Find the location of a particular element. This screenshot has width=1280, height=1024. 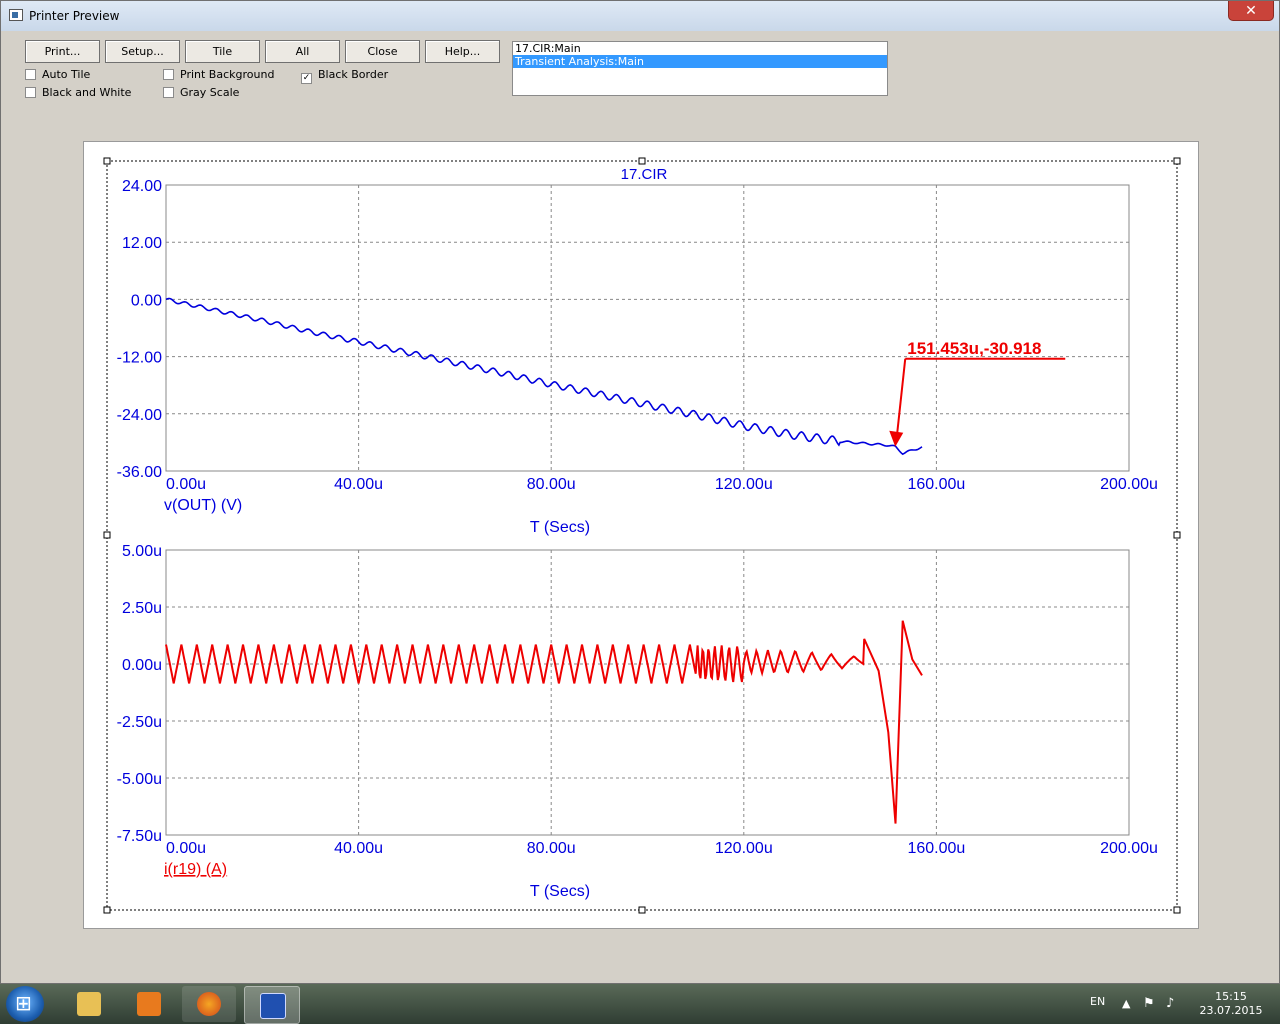

title-bar: Printer Preview ✕ is located at coordinates (640, 16).